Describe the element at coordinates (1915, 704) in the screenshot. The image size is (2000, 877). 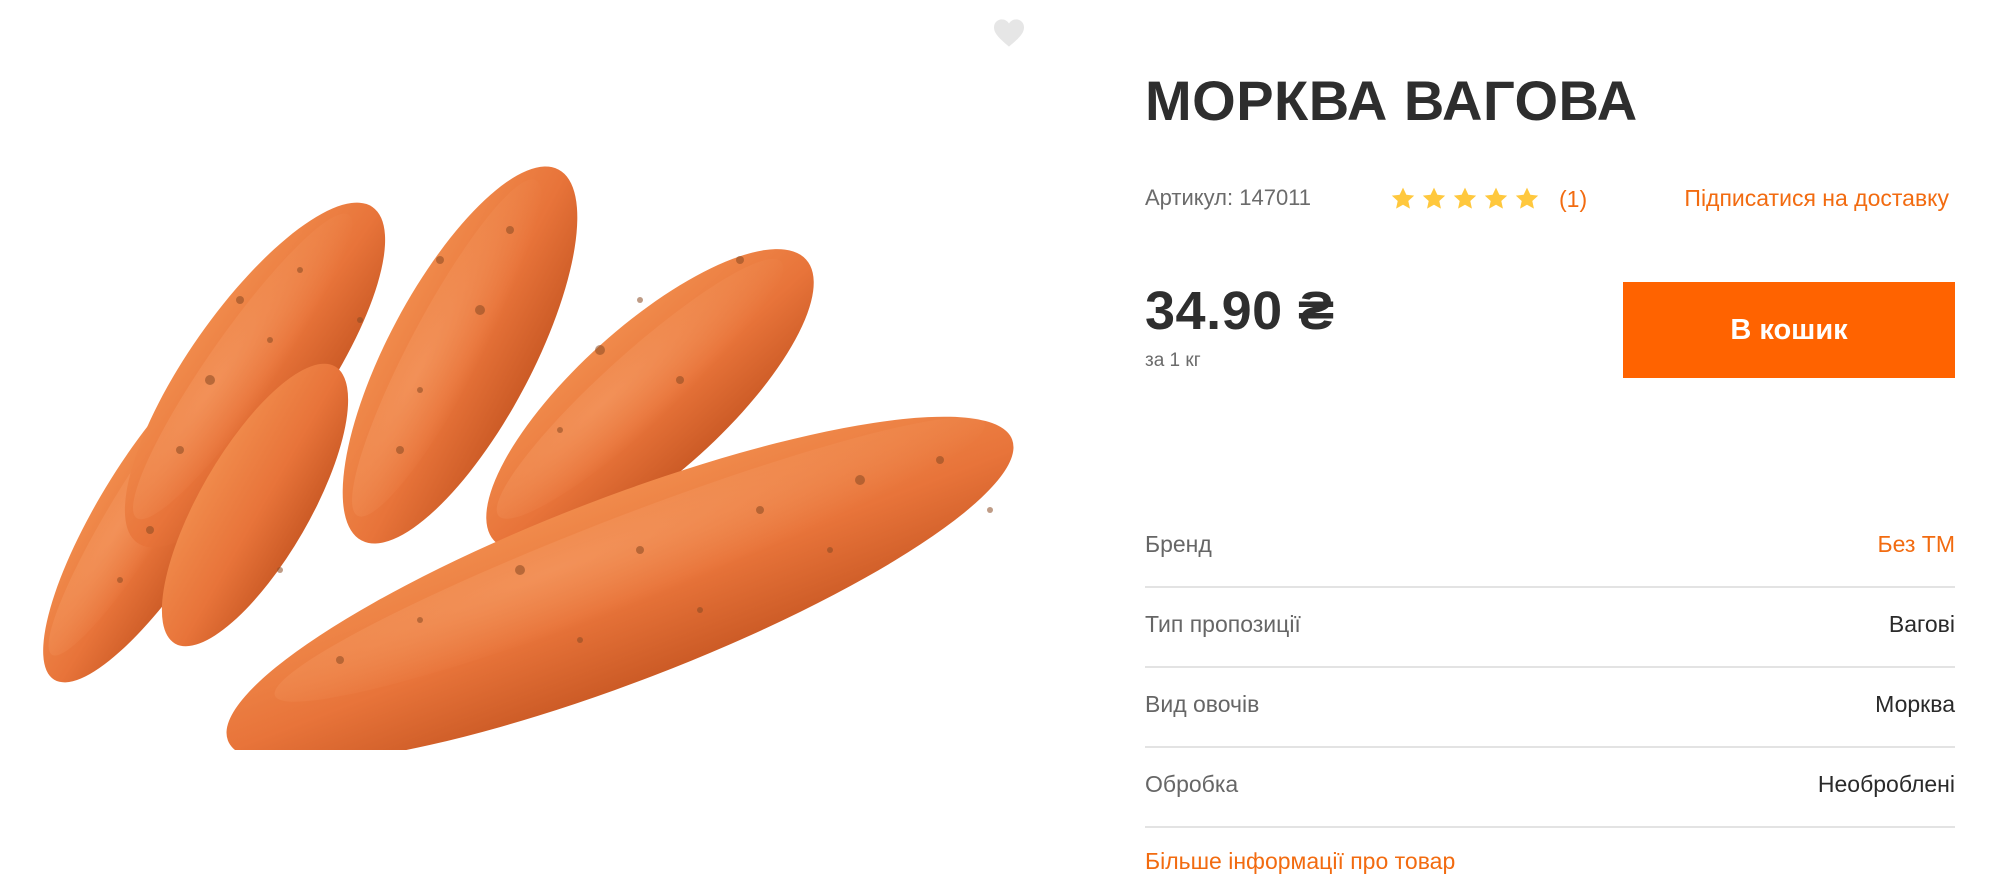
I see `spec-value: Морква` at that location.